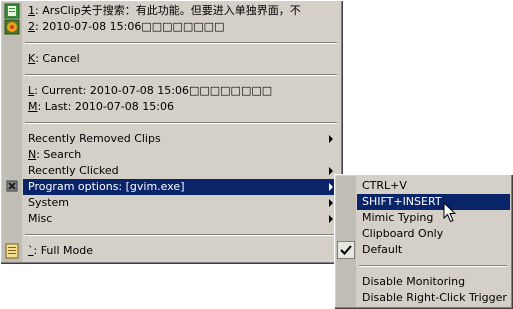 This screenshot has height=309, width=513. What do you see at coordinates (450, 212) in the screenshot?
I see `mouse-cursor-icon` at bounding box center [450, 212].